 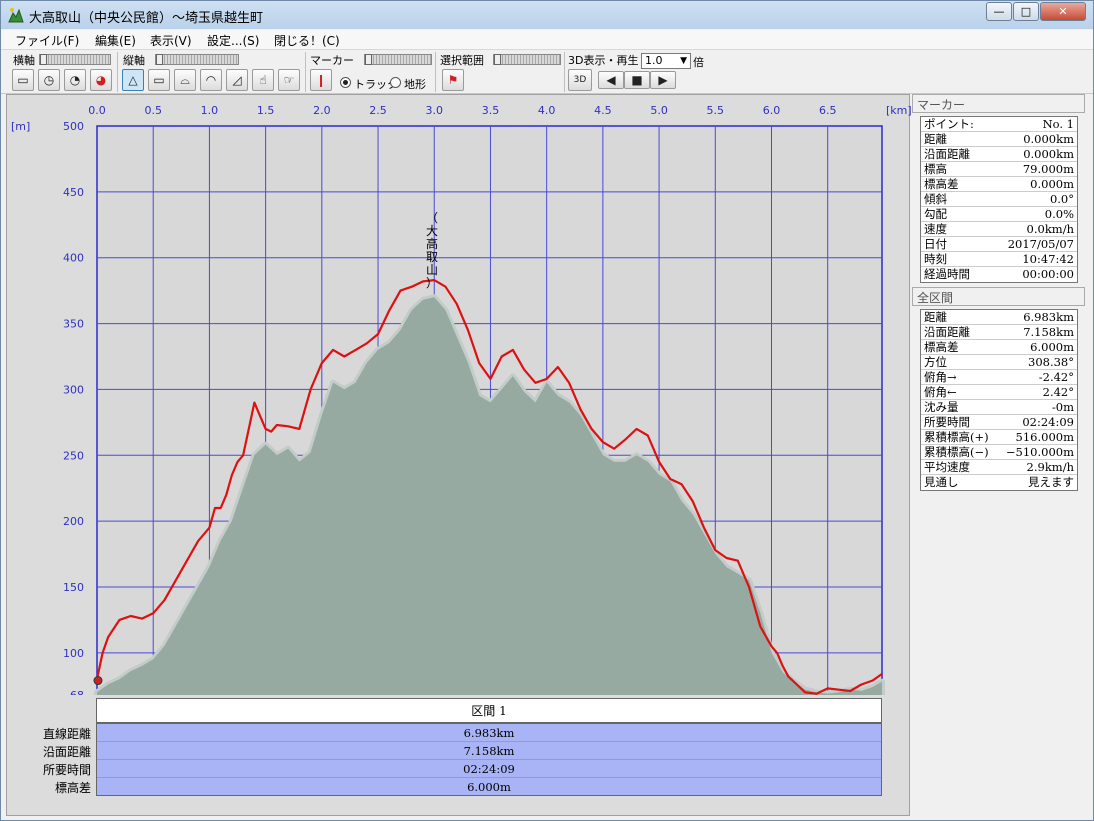 I want to click on x-tick-label: 0.0, so click(x=97, y=110).